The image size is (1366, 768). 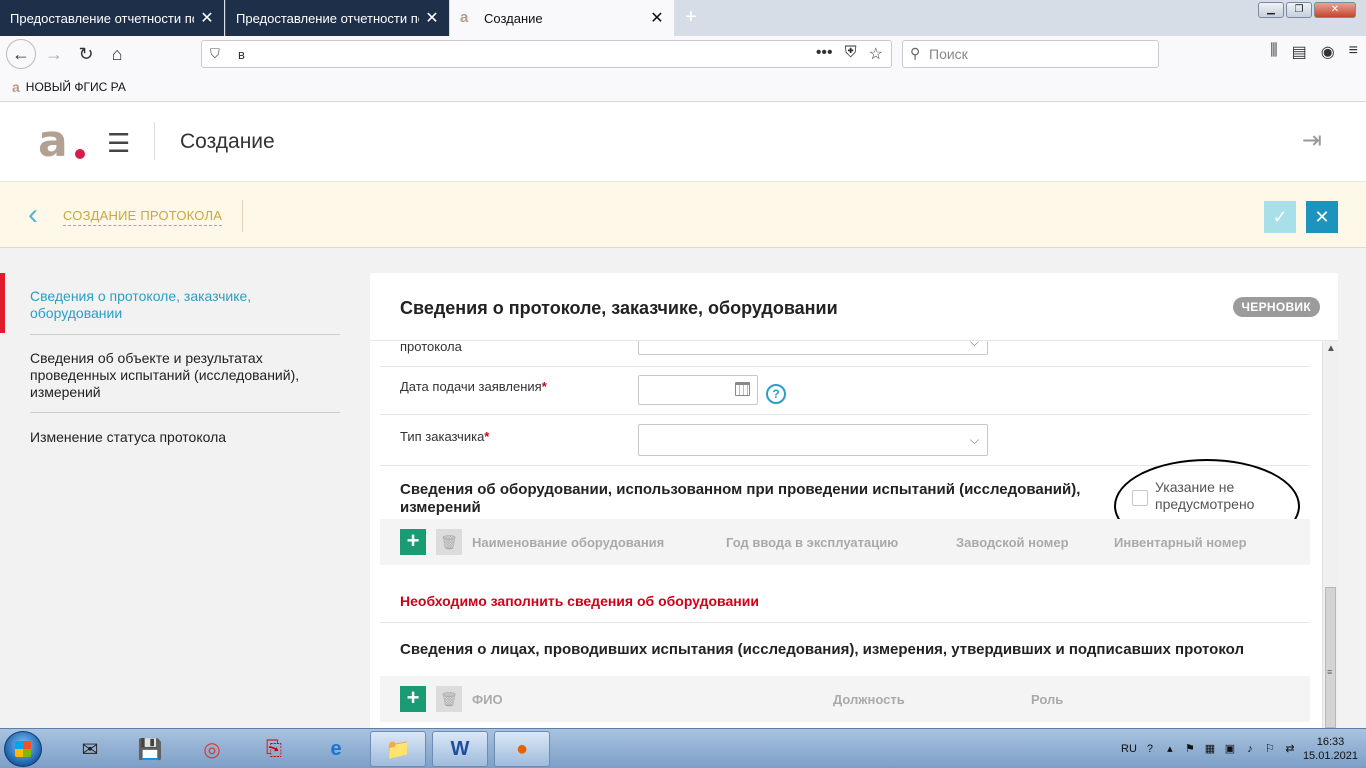 I want to click on delete-person-button: 🗑, so click(x=449, y=699).